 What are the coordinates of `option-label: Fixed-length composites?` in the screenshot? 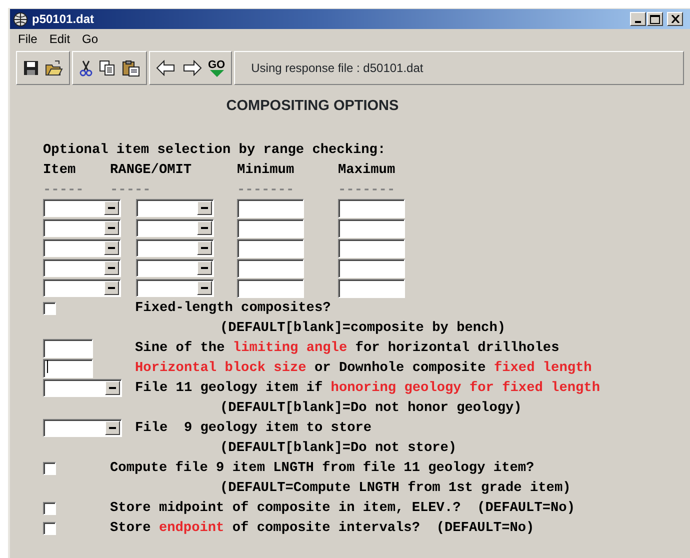 It's located at (233, 308).